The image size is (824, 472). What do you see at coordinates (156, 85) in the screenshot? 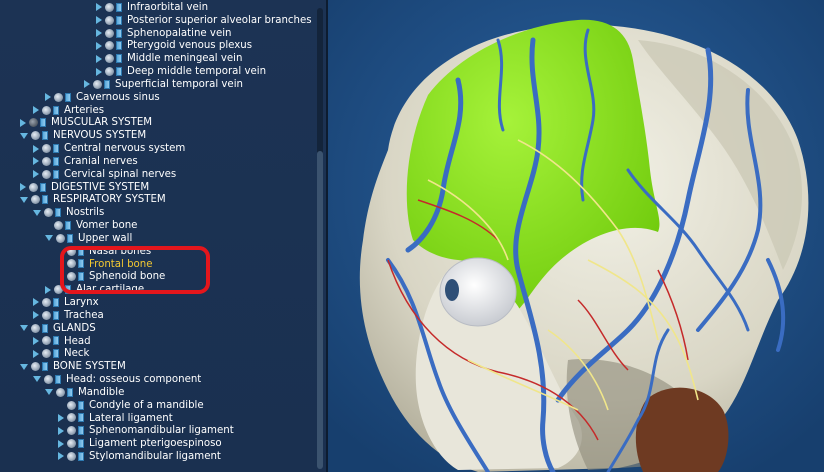
I see `tree-item: Superficial temporal vein` at bounding box center [156, 85].